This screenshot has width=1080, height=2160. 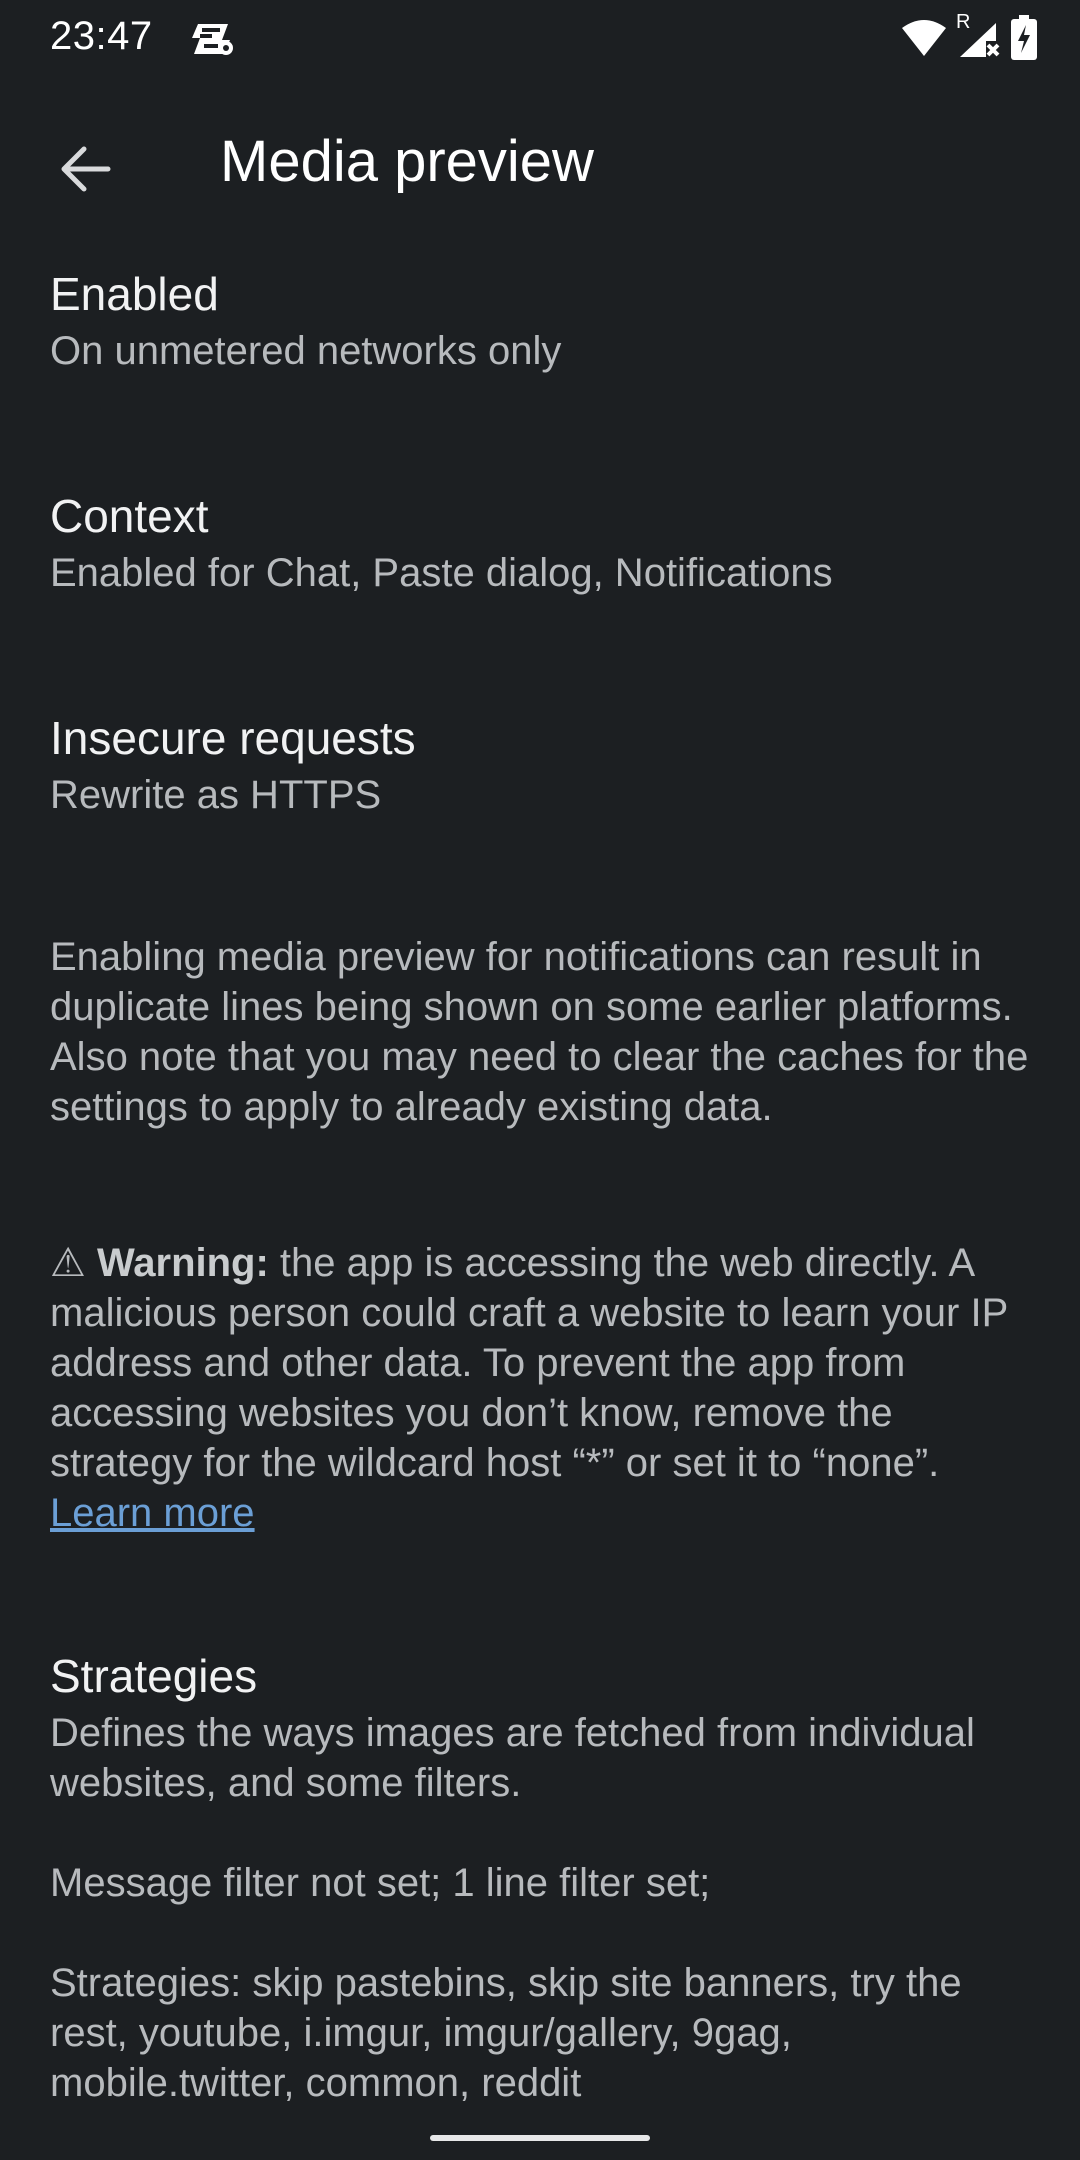 I want to click on arrow-back-icon, so click(x=86, y=169).